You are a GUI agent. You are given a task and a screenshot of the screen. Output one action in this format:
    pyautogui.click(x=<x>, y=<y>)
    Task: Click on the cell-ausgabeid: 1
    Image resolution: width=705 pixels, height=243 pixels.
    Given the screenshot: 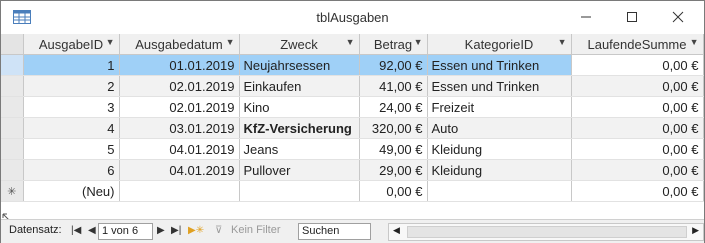 What is the action you would take?
    pyautogui.click(x=71, y=65)
    